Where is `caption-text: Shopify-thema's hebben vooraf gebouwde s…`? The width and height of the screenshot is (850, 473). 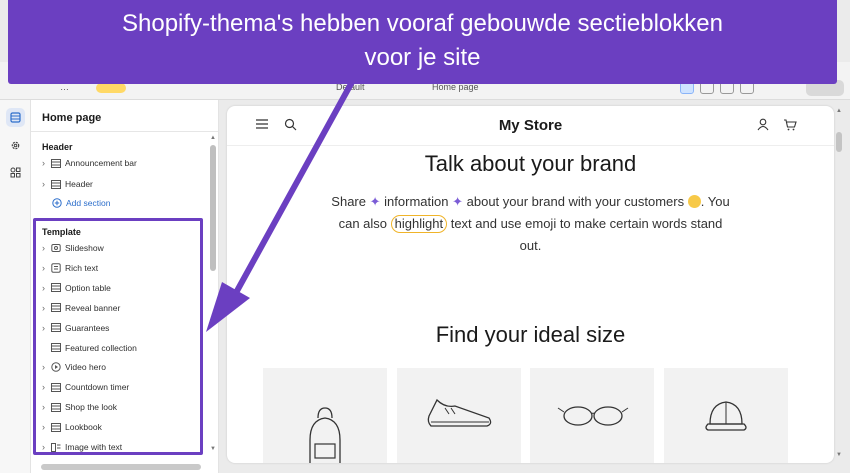 caption-text: Shopify-thema's hebben vooraf gebouwde s… is located at coordinates (422, 41).